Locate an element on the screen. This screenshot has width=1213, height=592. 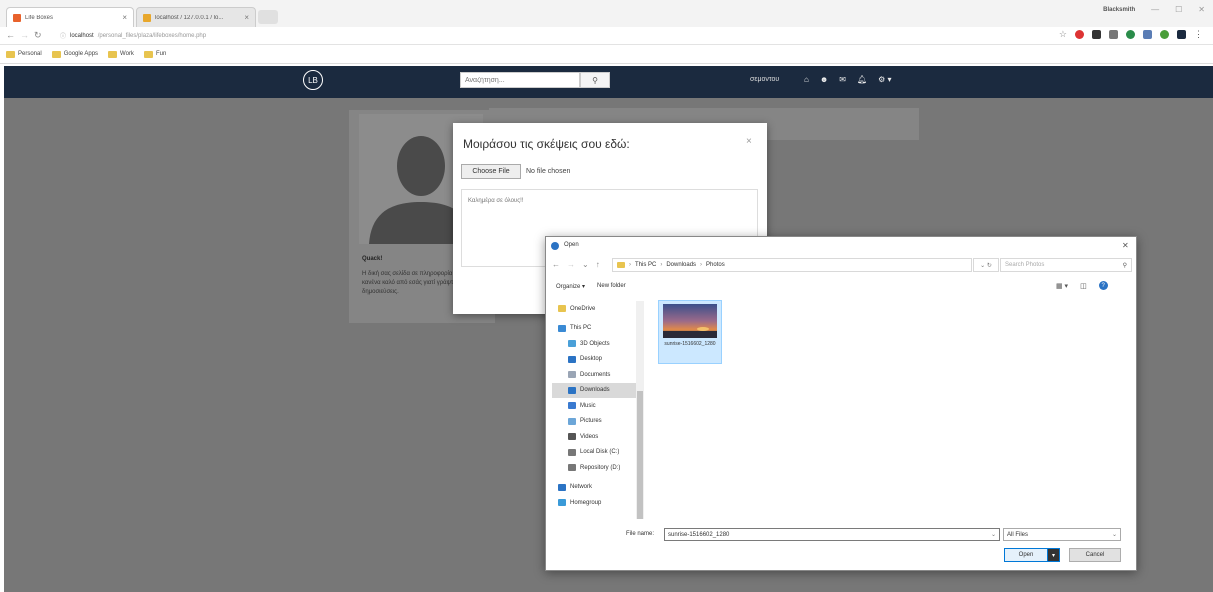
bookmark-star-icon: ☆ is located at coordinates (1063, 34).